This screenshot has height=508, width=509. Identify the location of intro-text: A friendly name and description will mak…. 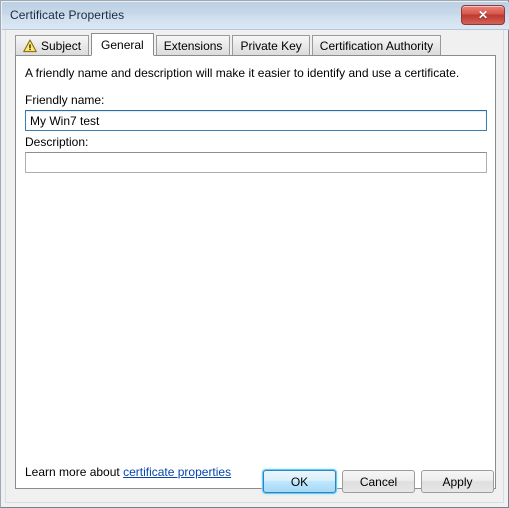
(242, 73).